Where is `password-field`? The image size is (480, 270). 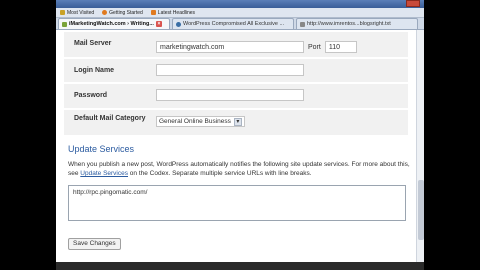
password-field is located at coordinates (279, 96).